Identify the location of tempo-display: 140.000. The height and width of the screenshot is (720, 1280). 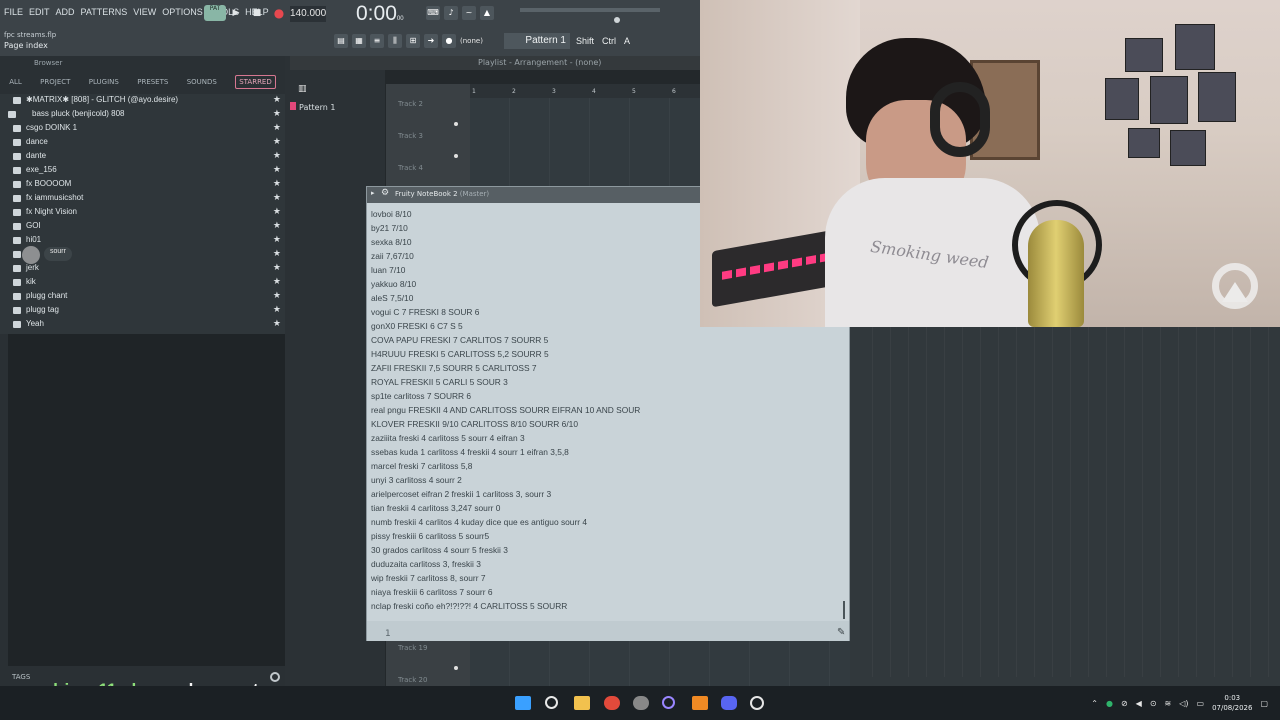
(308, 14).